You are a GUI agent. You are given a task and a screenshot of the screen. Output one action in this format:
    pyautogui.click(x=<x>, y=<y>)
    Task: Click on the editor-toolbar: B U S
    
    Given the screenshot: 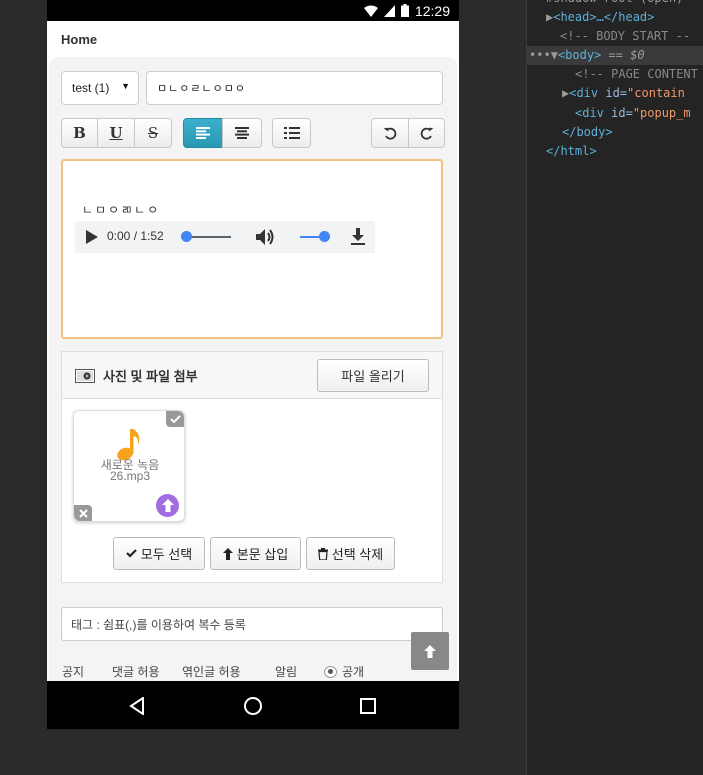 What is the action you would take?
    pyautogui.click(x=253, y=133)
    